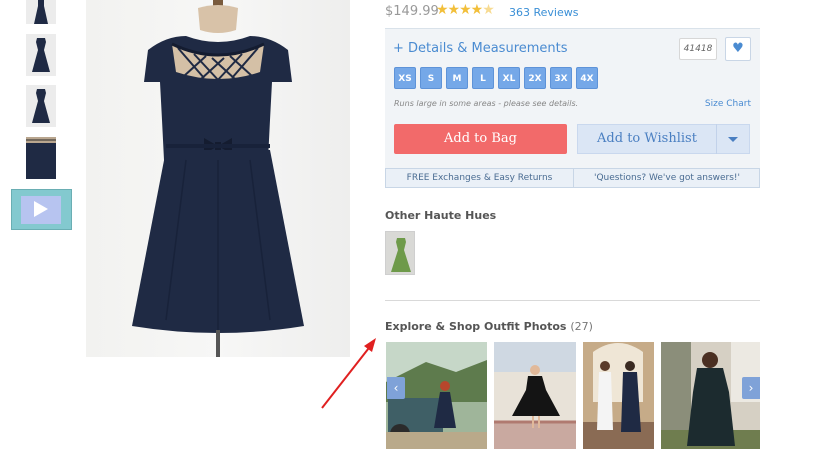 This screenshot has height=452, width=828. What do you see at coordinates (587, 78) in the screenshot?
I see `size-option: 4X` at bounding box center [587, 78].